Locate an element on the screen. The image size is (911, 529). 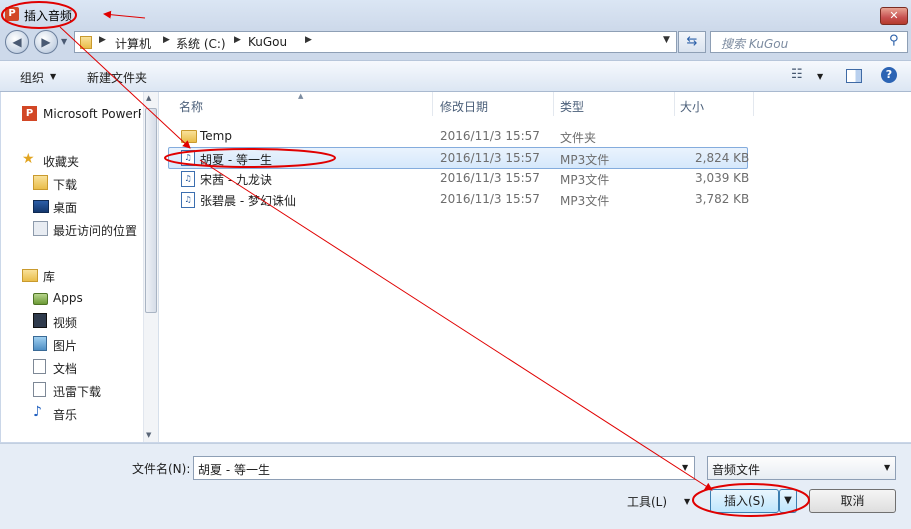
insert-highlight-ellipse is located at coordinates (751, 500).